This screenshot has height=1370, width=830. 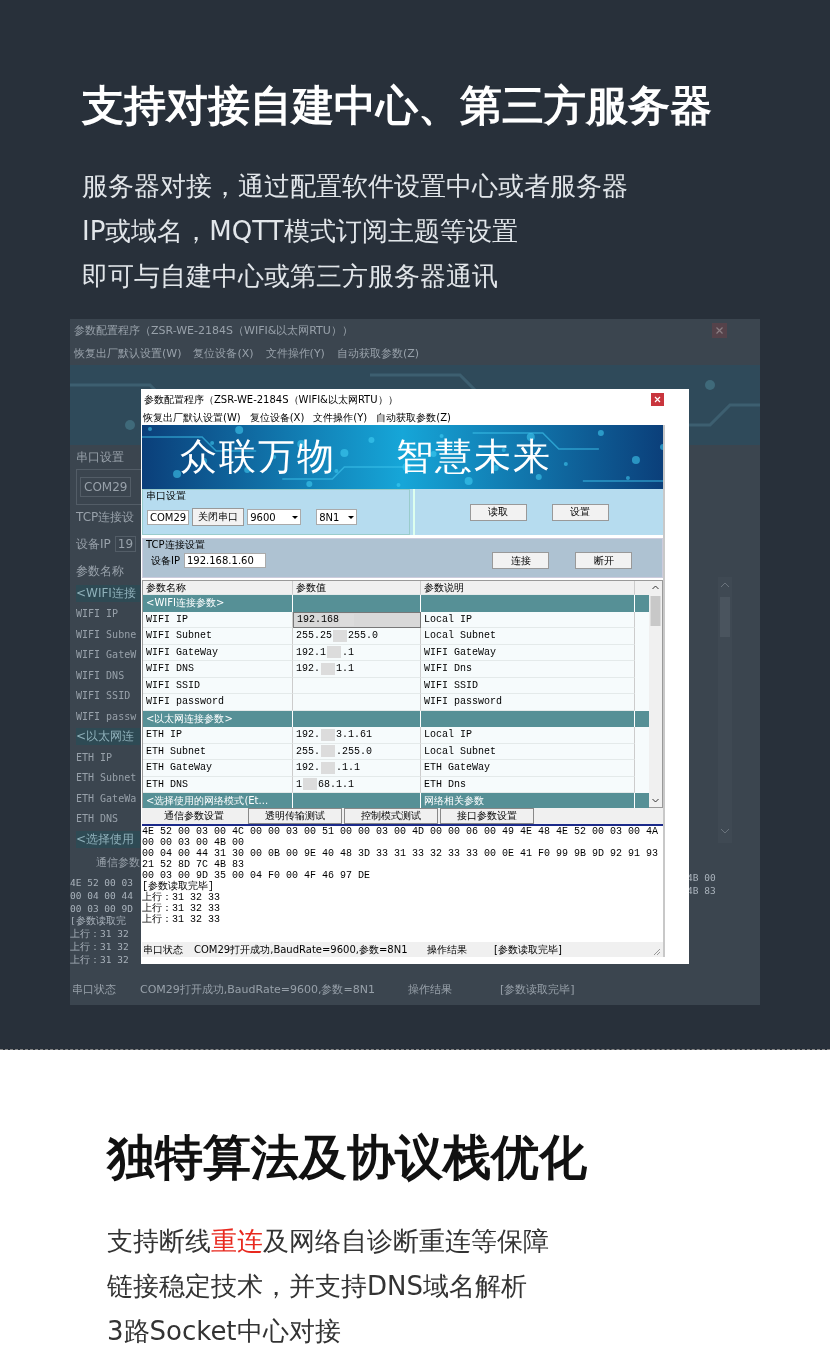 What do you see at coordinates (655, 694) in the screenshot?
I see `scrollbar` at bounding box center [655, 694].